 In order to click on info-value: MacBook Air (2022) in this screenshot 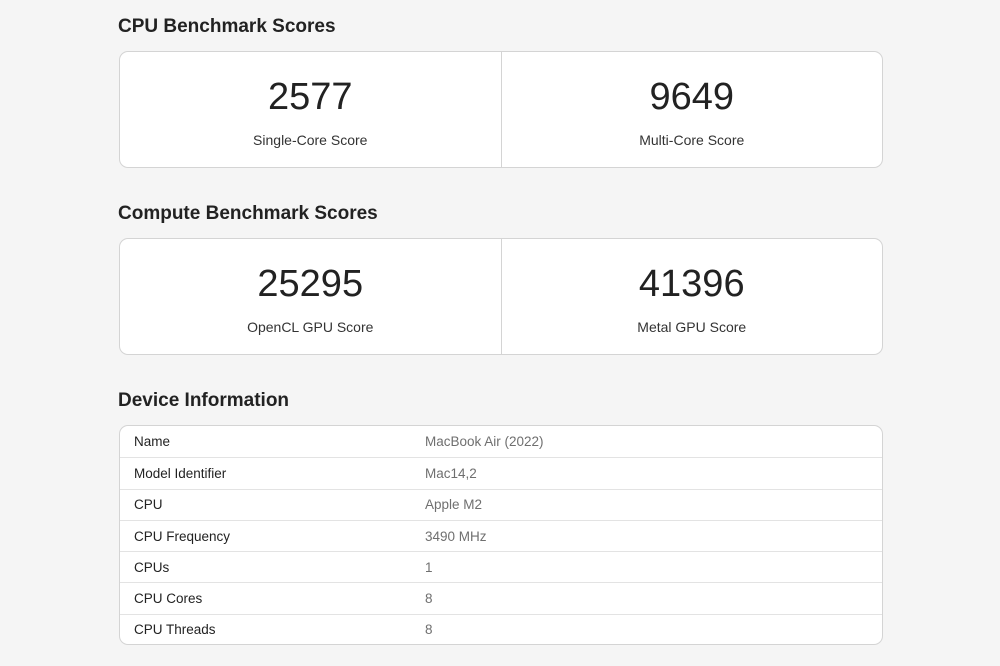, I will do `click(484, 442)`.